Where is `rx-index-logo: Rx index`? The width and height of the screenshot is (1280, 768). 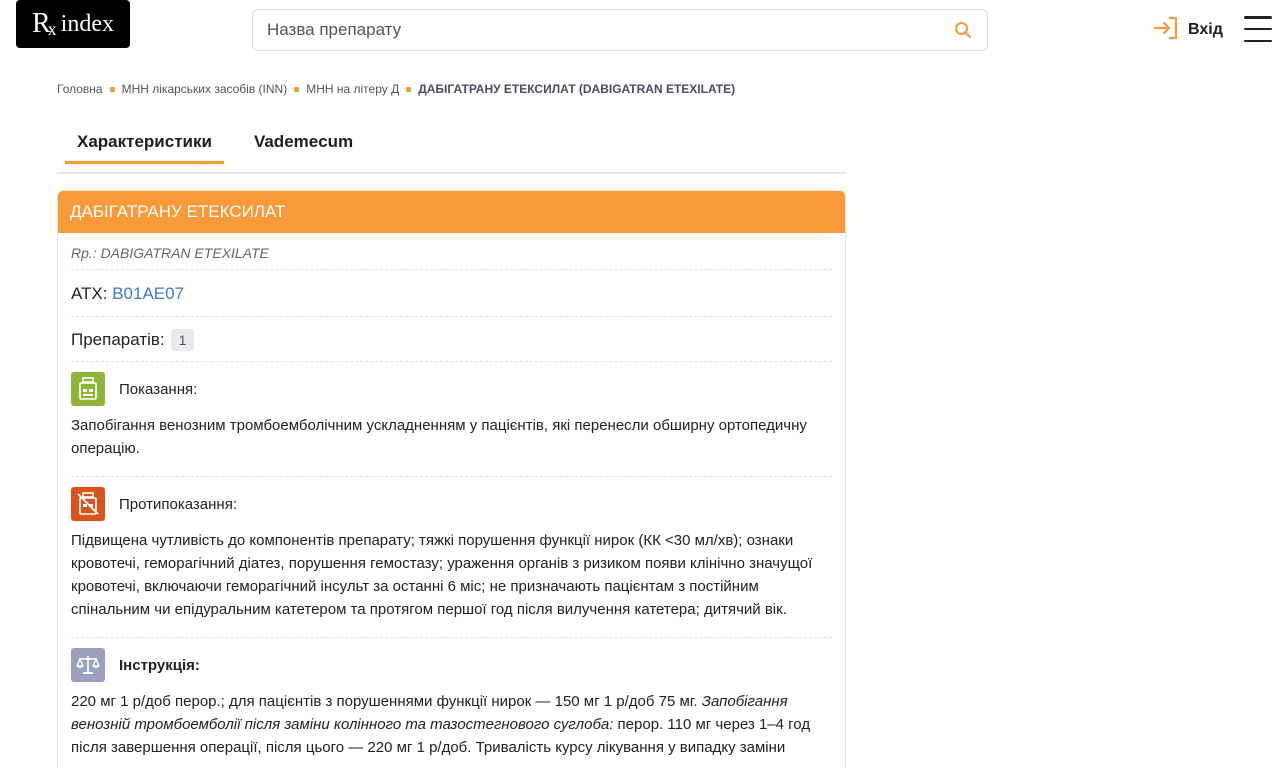 rx-index-logo: Rx index is located at coordinates (73, 24).